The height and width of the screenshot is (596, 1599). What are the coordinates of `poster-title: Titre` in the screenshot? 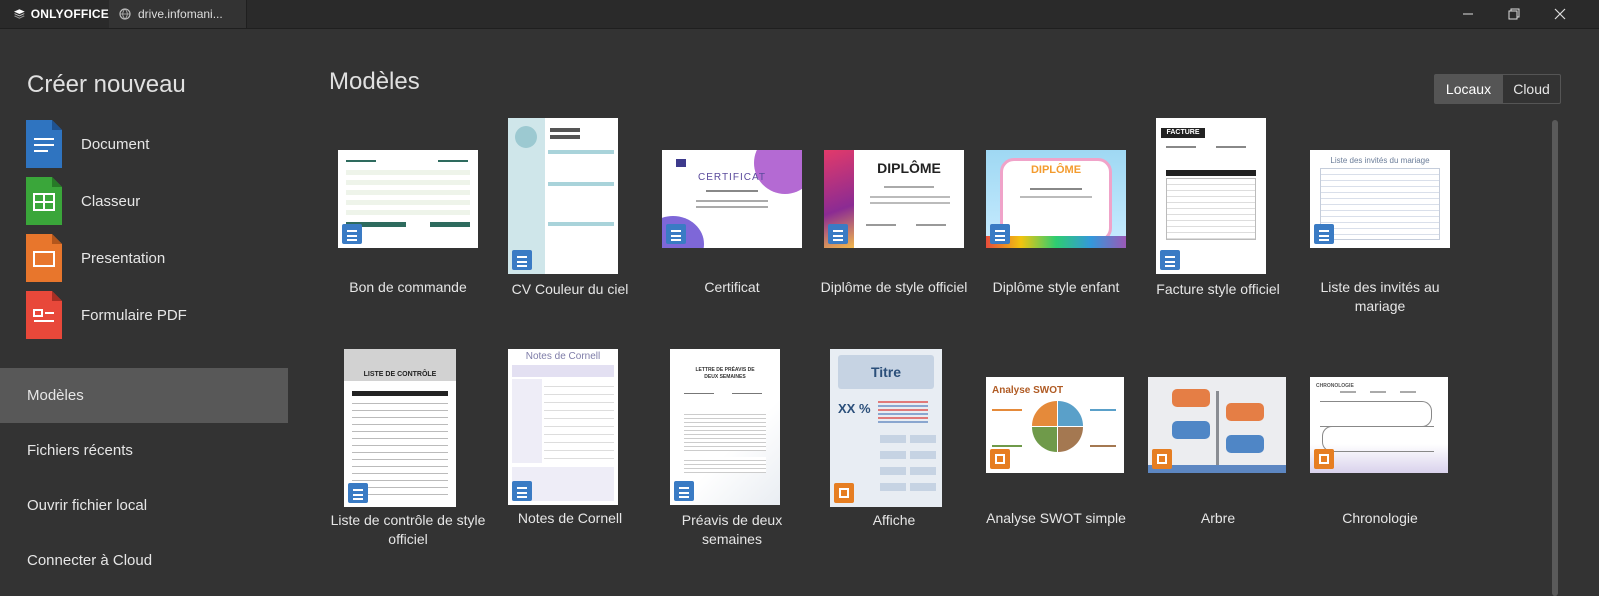 It's located at (886, 372).